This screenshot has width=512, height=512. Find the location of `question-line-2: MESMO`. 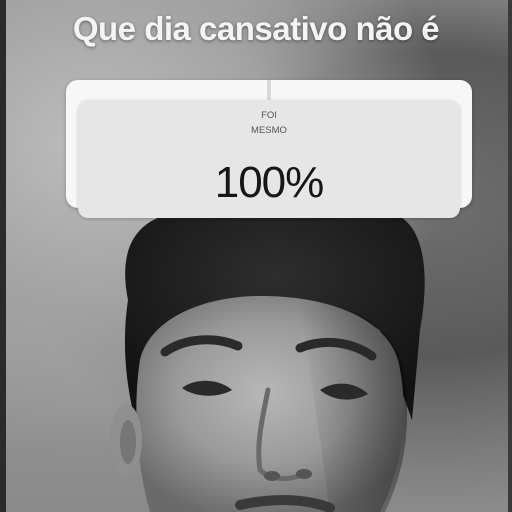

question-line-2: MESMO is located at coordinates (269, 130).